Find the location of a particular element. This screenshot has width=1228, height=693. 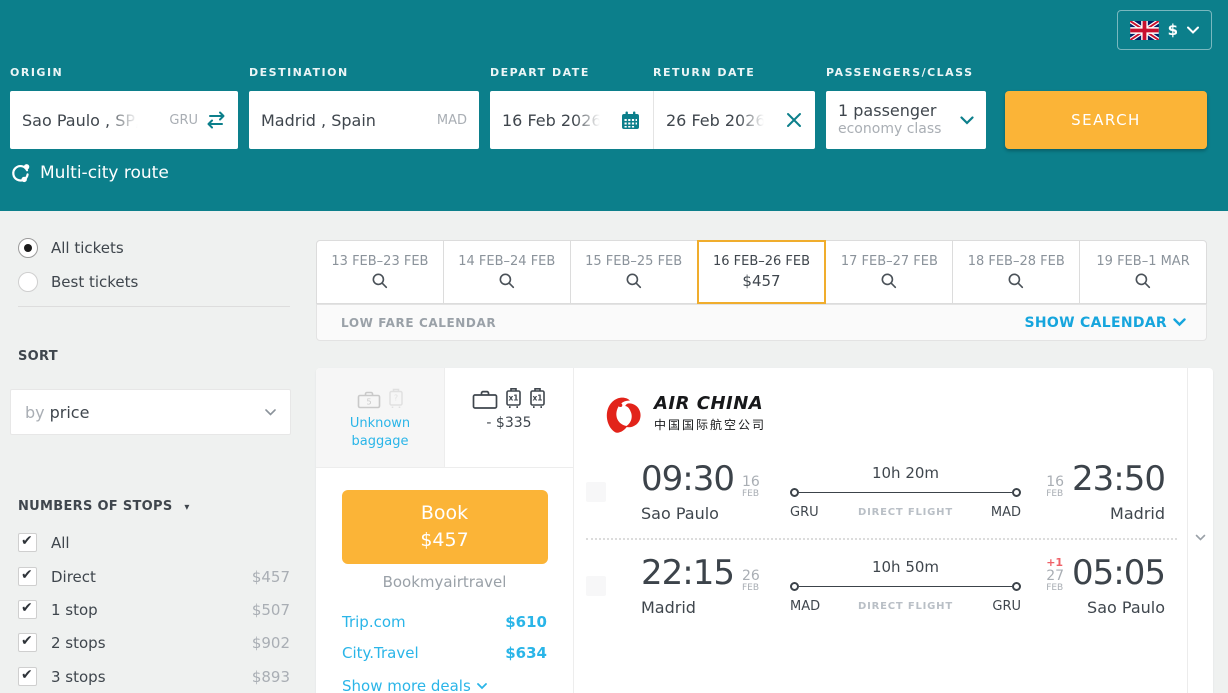

expand-card-strip is located at coordinates (1200, 530).